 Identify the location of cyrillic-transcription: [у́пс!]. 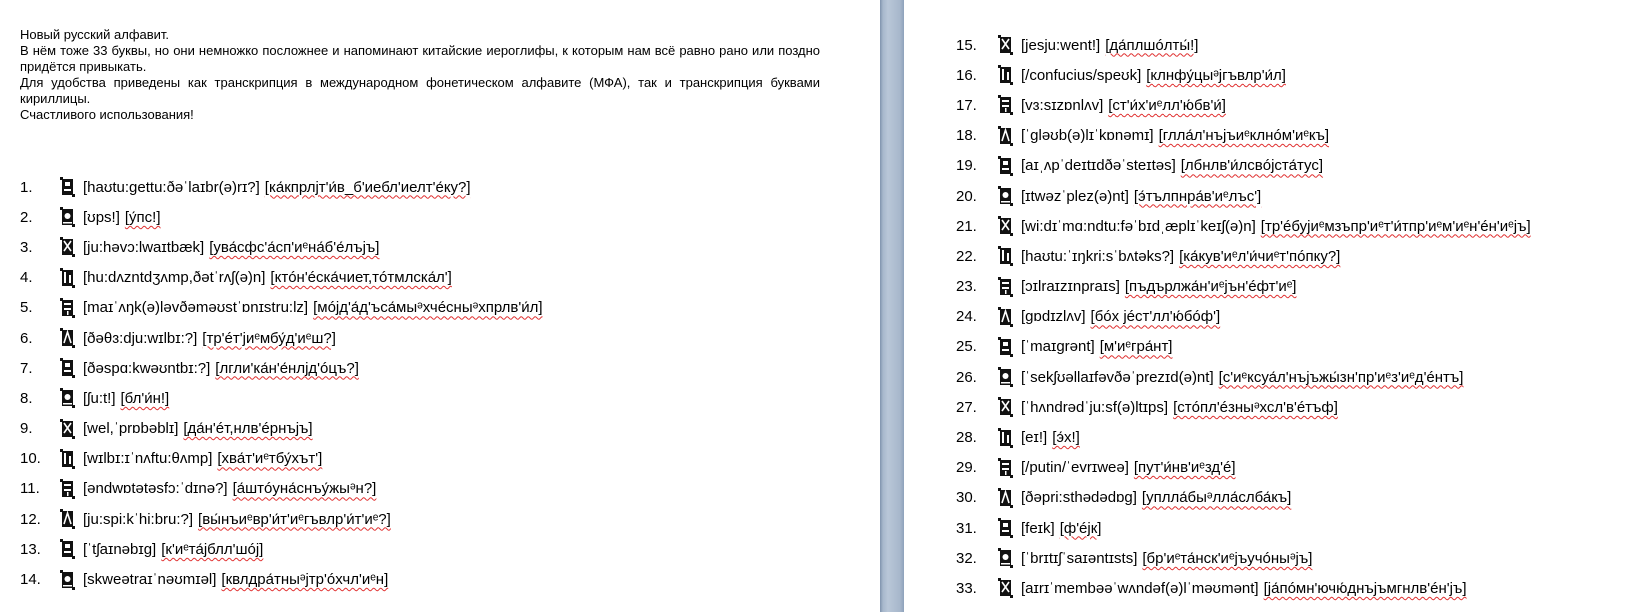
(142, 217).